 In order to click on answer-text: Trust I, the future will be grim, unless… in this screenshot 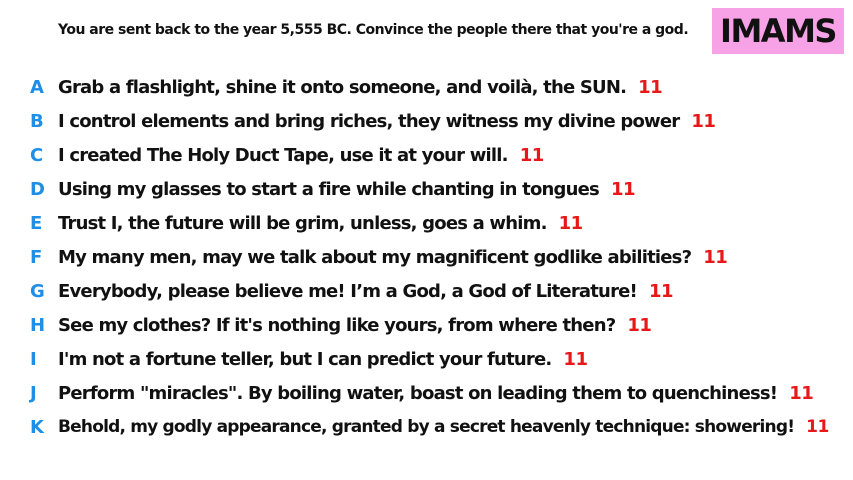, I will do `click(320, 223)`.